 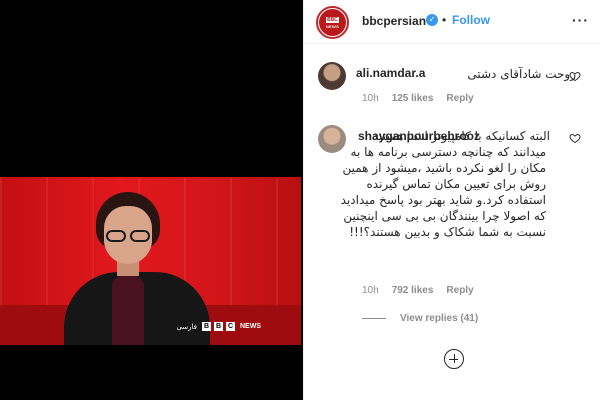 What do you see at coordinates (580, 20) in the screenshot?
I see `more-options-icon: ···` at bounding box center [580, 20].